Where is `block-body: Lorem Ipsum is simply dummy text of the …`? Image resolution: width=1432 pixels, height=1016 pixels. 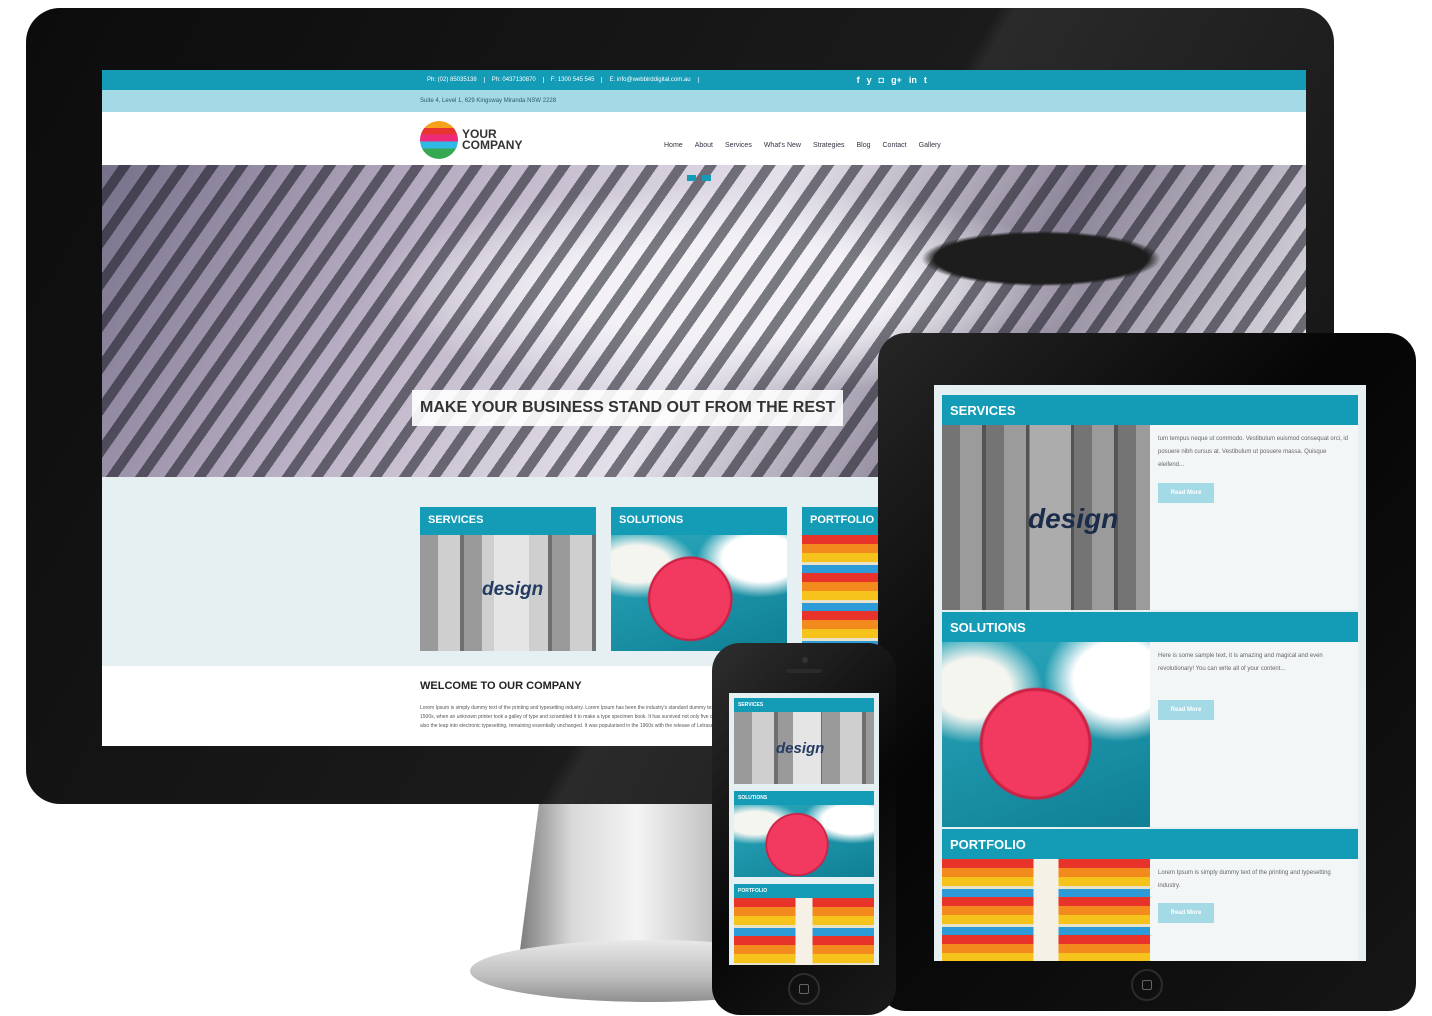
block-body: Lorem Ipsum is simply dummy text of the … is located at coordinates (1150, 910).